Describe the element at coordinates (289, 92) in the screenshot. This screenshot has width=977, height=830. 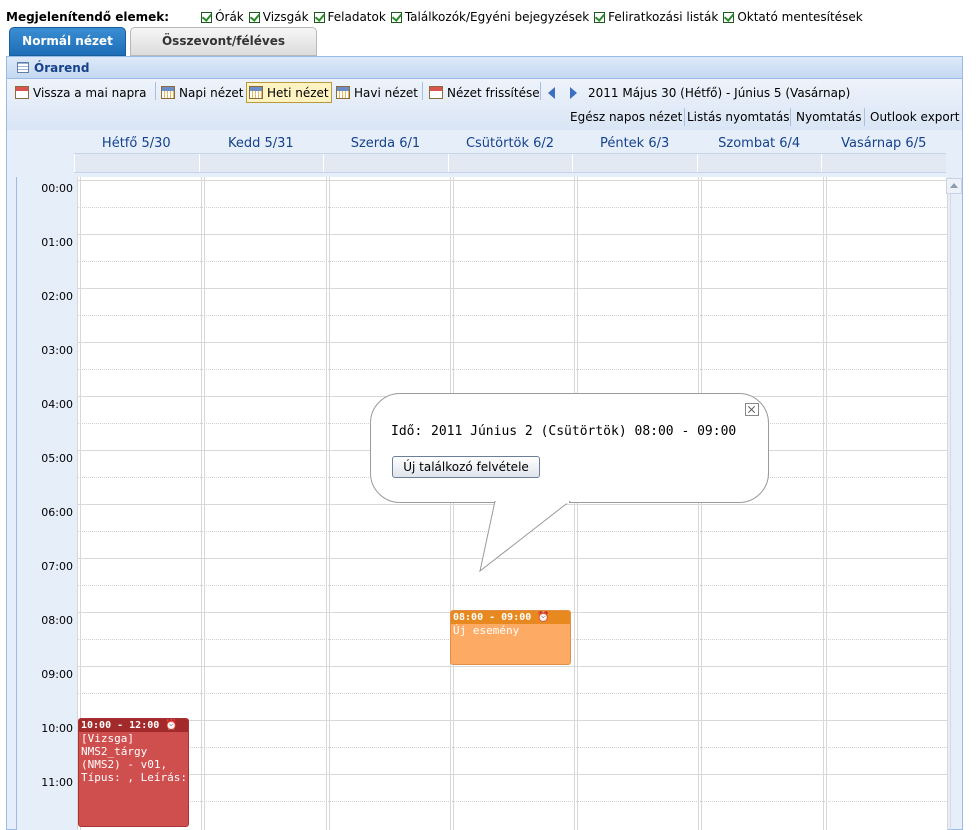
I see `week-view-button: Heti nézet` at that location.